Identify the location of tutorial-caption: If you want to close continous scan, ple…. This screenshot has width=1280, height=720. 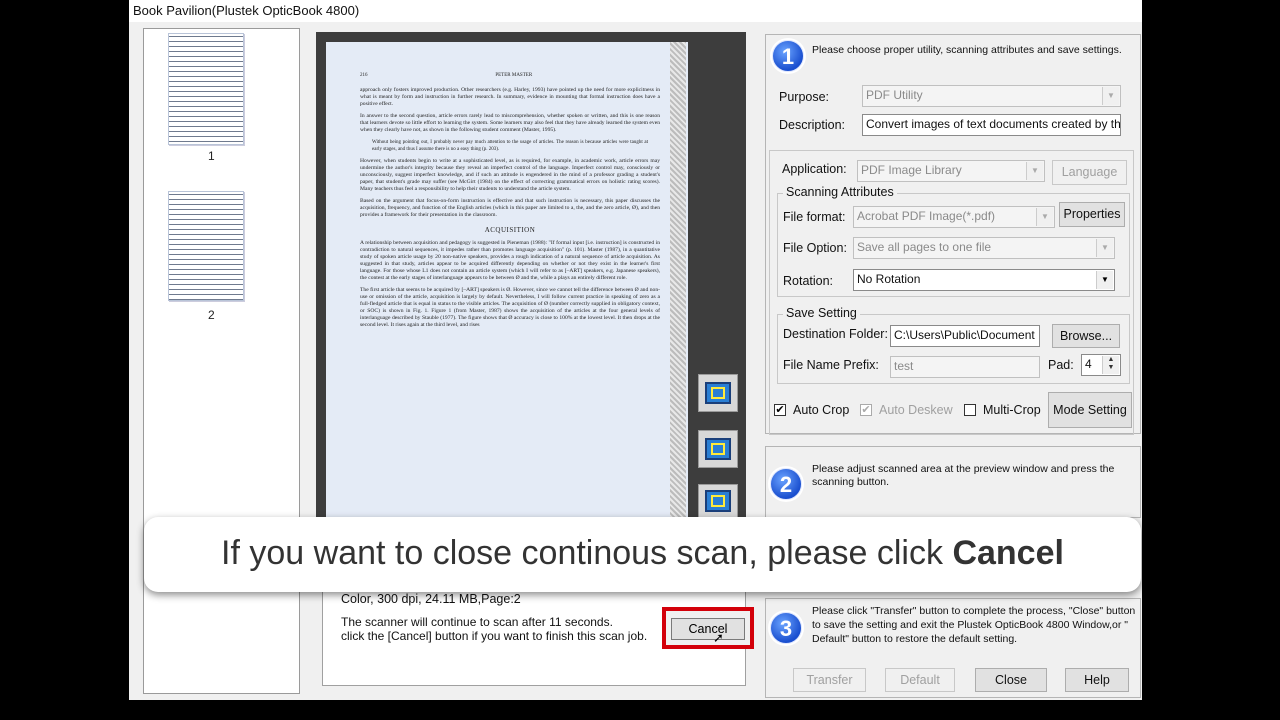
(642, 554).